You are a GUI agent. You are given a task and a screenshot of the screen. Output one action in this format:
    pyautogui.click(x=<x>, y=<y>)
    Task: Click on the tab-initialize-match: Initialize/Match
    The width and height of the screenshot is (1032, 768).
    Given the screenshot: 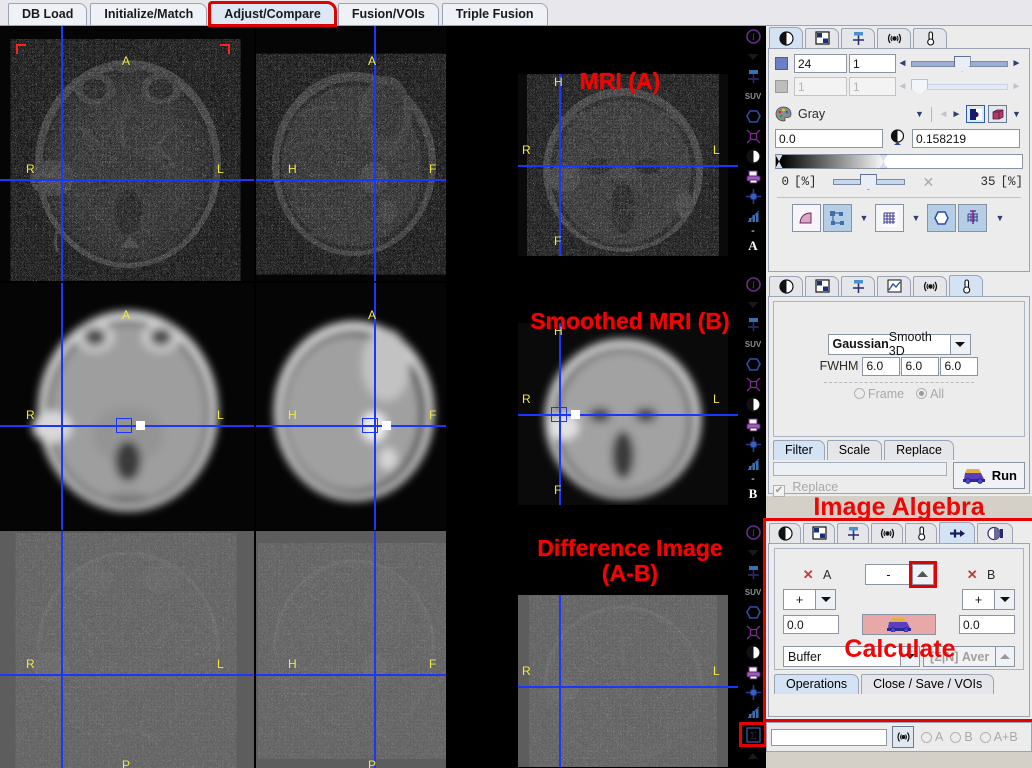 What is the action you would take?
    pyautogui.click(x=149, y=14)
    